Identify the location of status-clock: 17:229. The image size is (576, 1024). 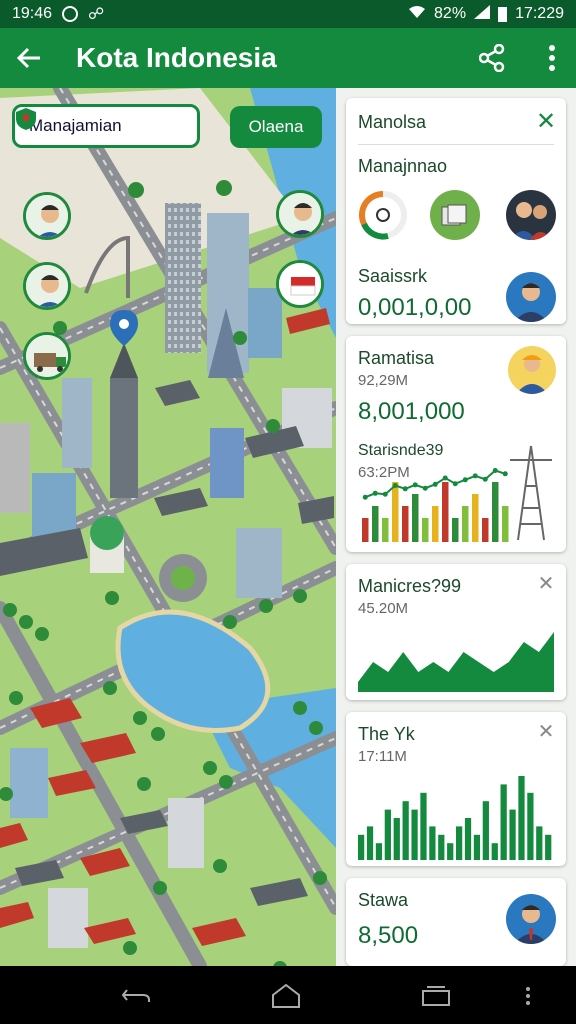
(539, 13).